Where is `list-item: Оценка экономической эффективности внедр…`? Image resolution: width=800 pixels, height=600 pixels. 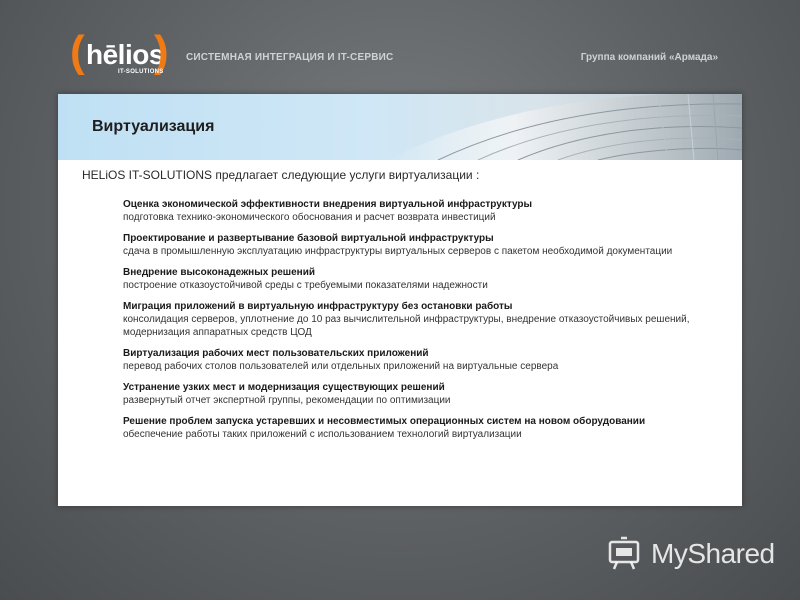 list-item: Оценка экономической эффективности внедр… is located at coordinates (423, 211).